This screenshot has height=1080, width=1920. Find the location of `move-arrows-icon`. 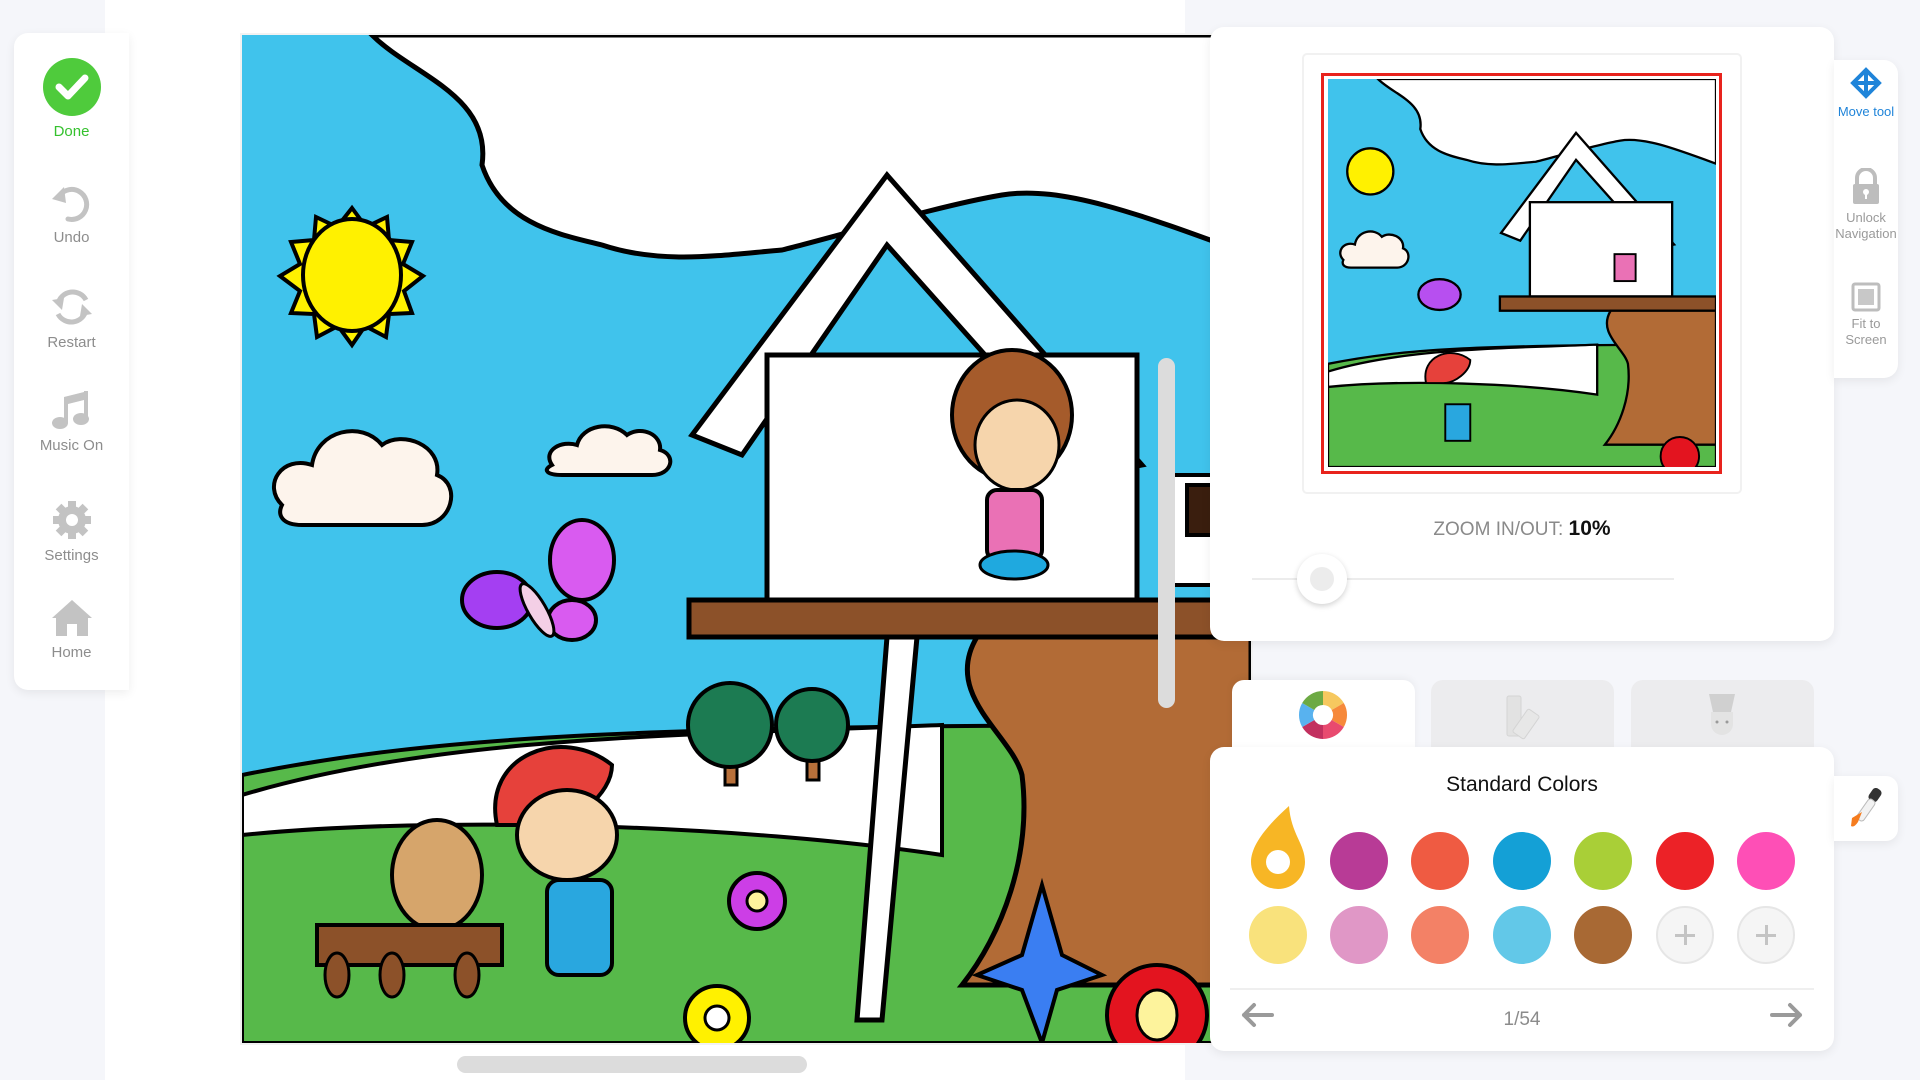

move-arrows-icon is located at coordinates (1866, 83).